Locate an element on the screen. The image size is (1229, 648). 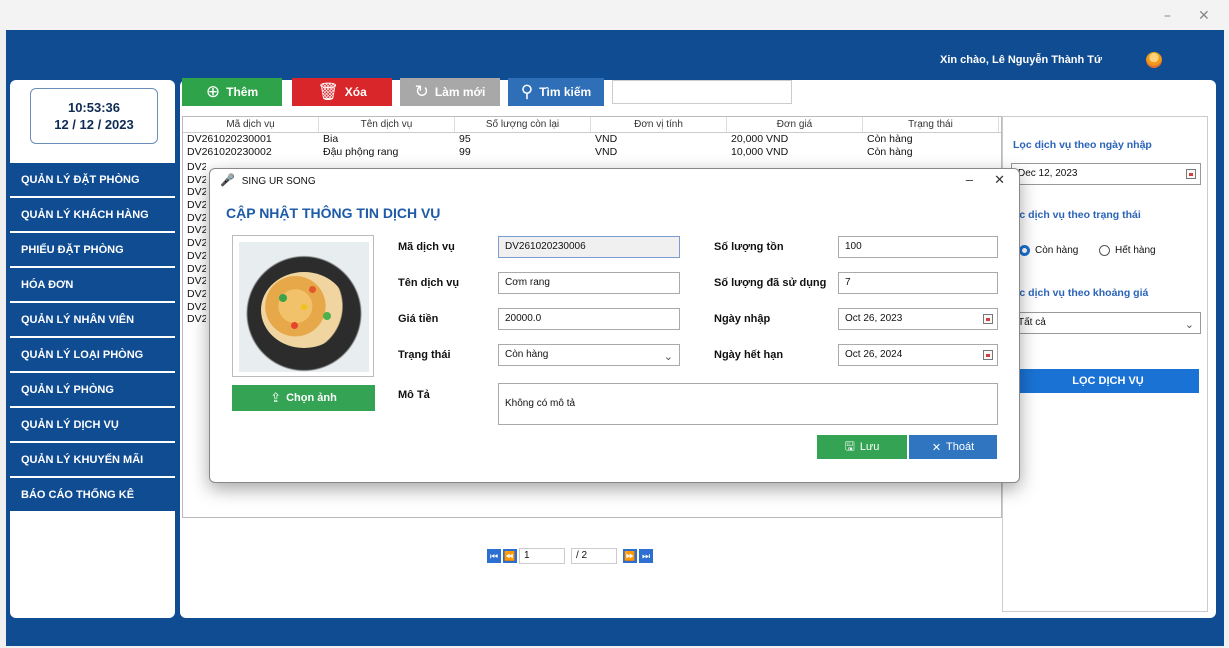
radio-out-of-stock: Hết hàng is located at coordinates (1127, 250).